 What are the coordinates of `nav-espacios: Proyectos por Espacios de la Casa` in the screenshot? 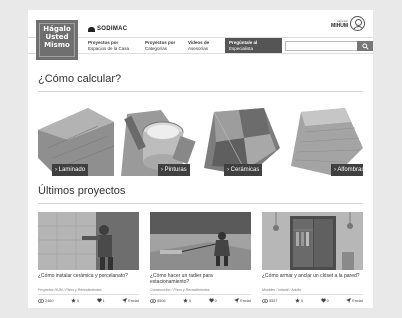 It's located at (108, 45).